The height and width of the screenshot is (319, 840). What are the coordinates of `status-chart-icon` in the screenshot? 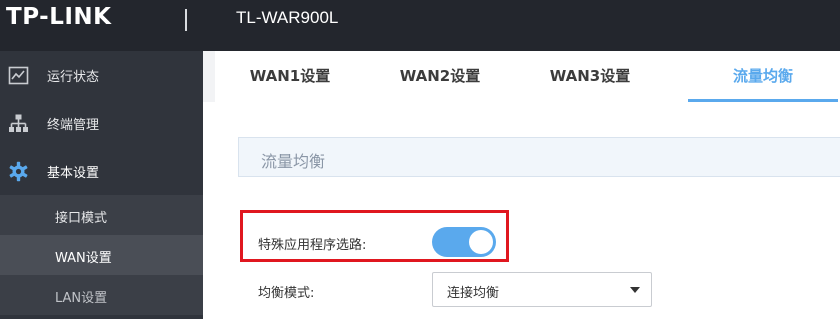 It's located at (18, 75).